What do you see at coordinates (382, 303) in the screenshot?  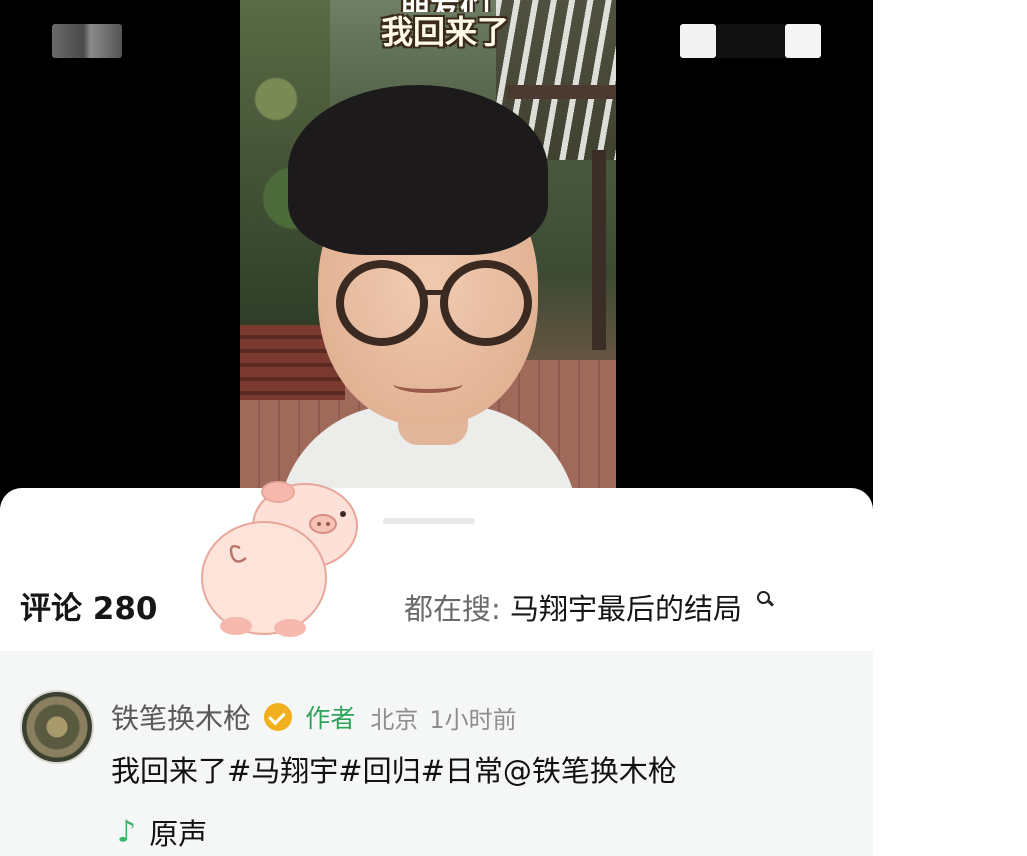 I see `glasses-lens-left` at bounding box center [382, 303].